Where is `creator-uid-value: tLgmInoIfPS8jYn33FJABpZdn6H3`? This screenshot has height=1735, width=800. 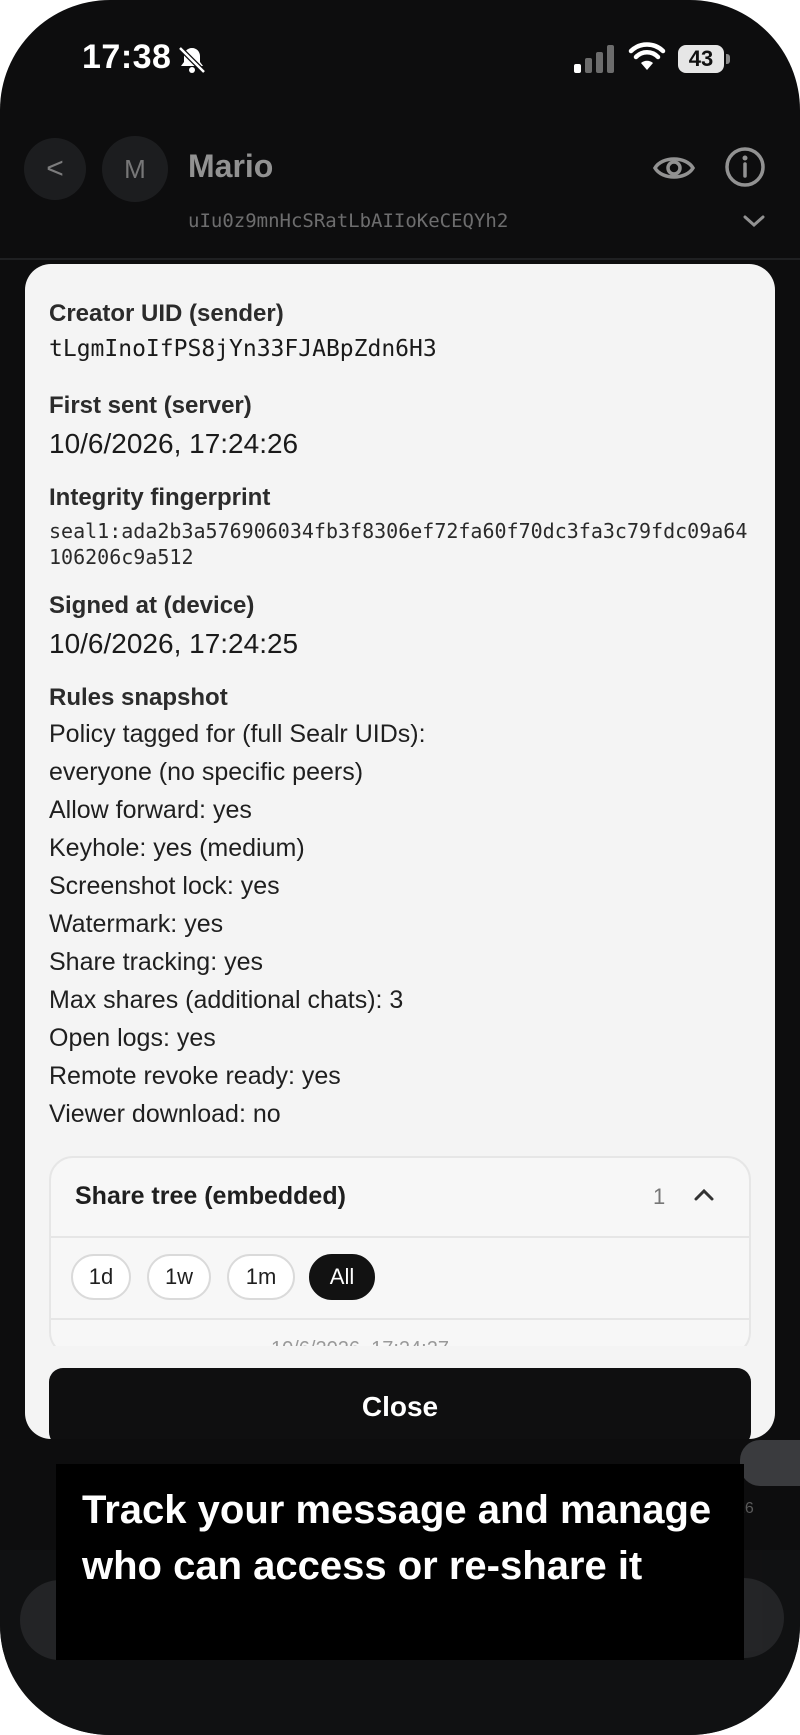
creator-uid-value: tLgmInoIfPS8jYn33FJABpZdn6H3 is located at coordinates (243, 349).